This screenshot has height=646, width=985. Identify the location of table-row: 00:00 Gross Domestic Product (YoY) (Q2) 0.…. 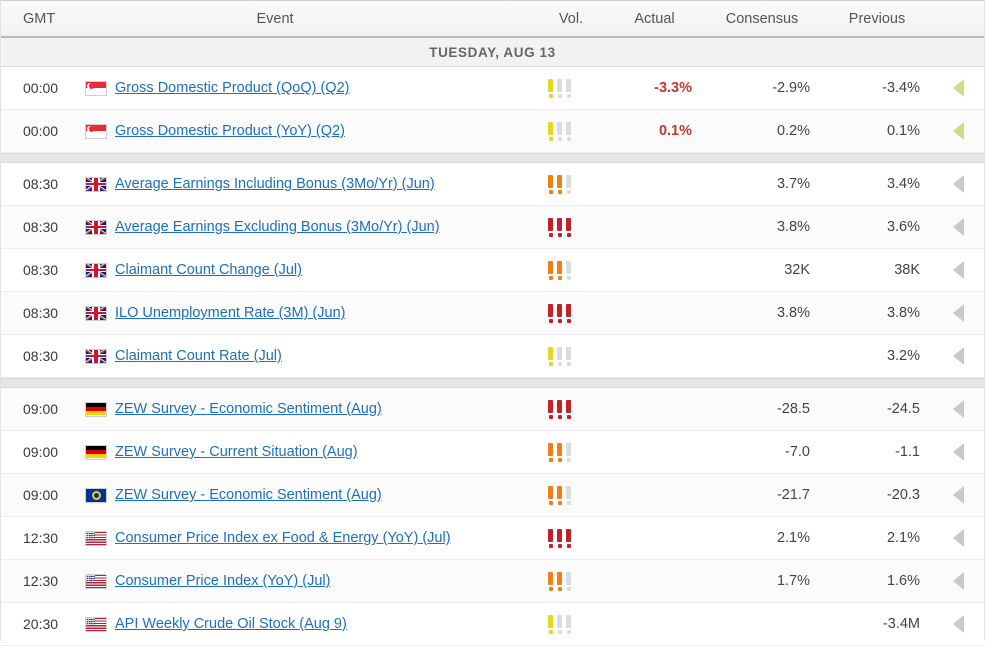
(492, 131).